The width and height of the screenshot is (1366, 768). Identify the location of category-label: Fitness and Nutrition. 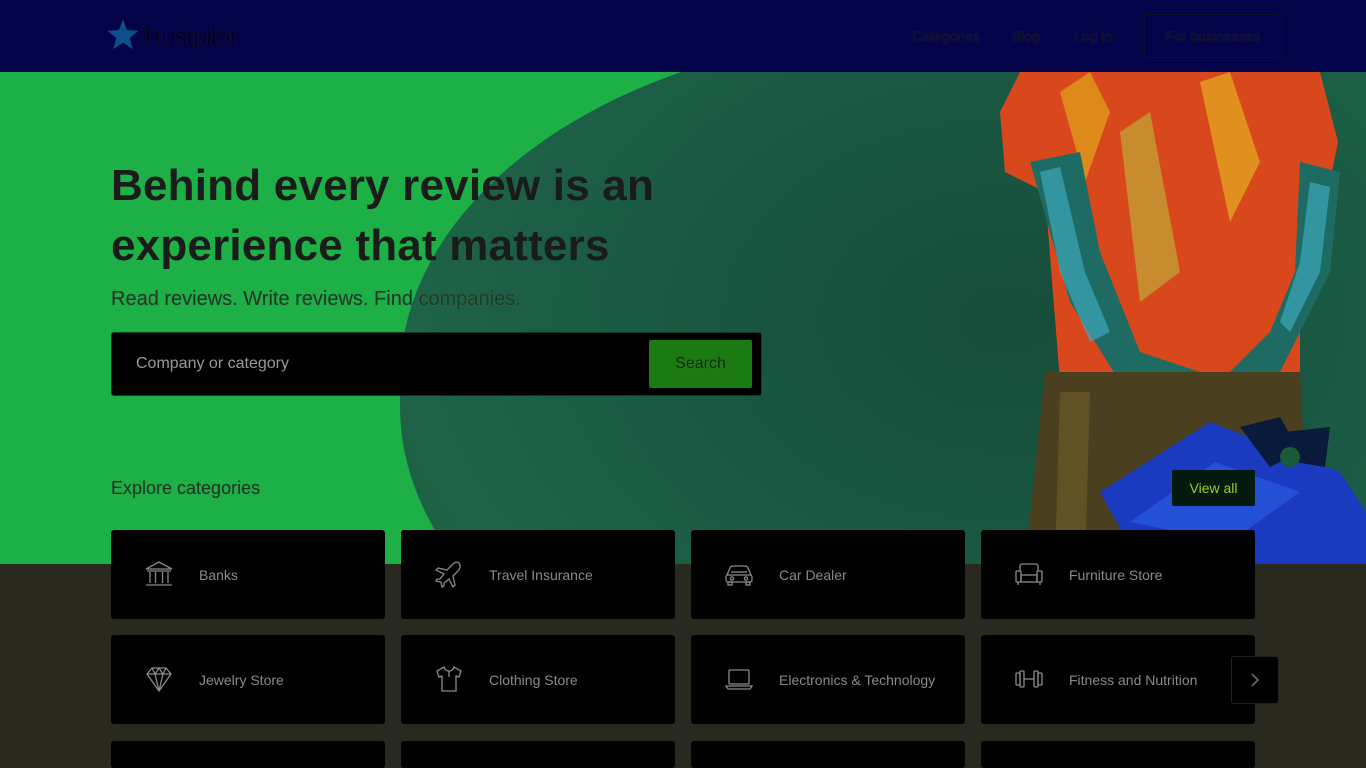
(1133, 679).